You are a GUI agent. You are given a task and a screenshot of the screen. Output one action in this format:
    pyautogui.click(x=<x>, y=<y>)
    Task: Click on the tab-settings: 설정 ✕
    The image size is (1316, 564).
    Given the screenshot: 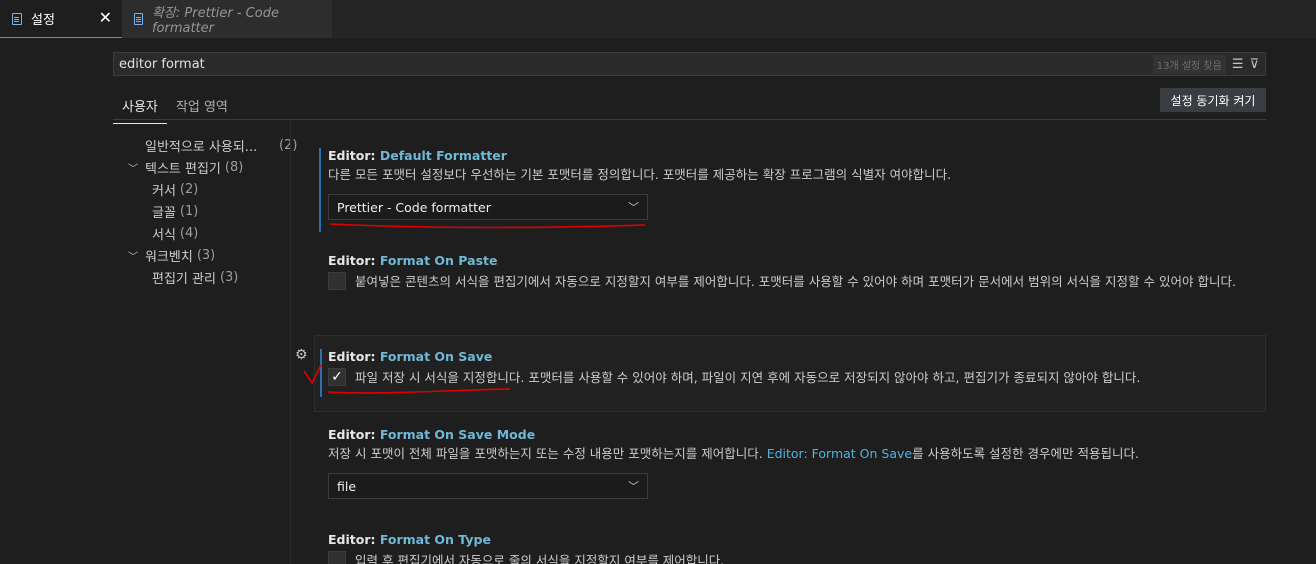 What is the action you would take?
    pyautogui.click(x=61, y=19)
    